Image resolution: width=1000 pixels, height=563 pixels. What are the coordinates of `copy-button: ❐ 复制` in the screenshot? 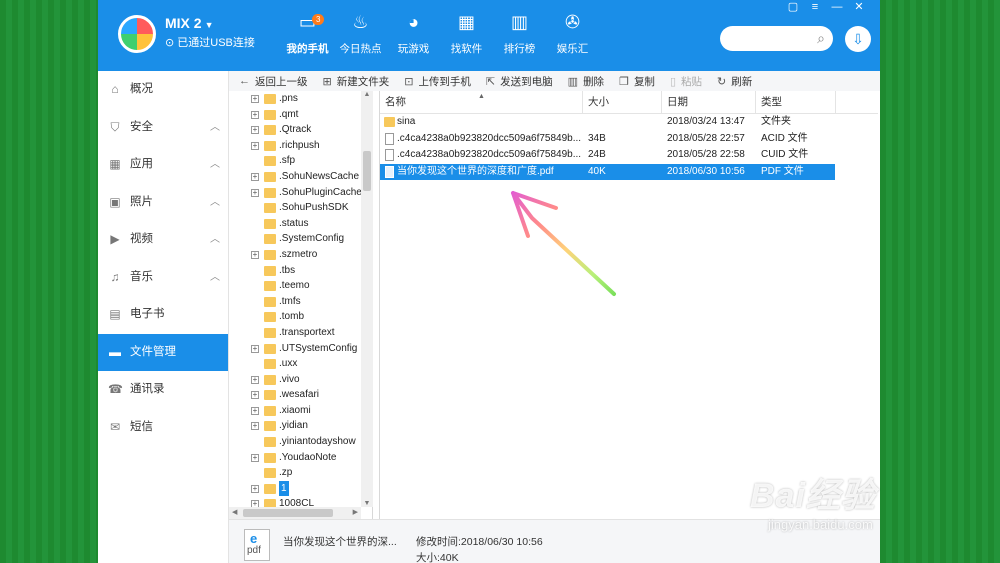 It's located at (637, 81).